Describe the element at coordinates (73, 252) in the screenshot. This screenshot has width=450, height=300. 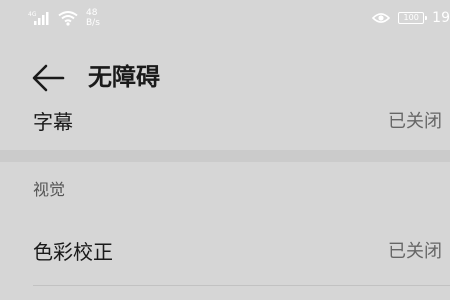
I see `setting-row-label: 色彩校正` at that location.